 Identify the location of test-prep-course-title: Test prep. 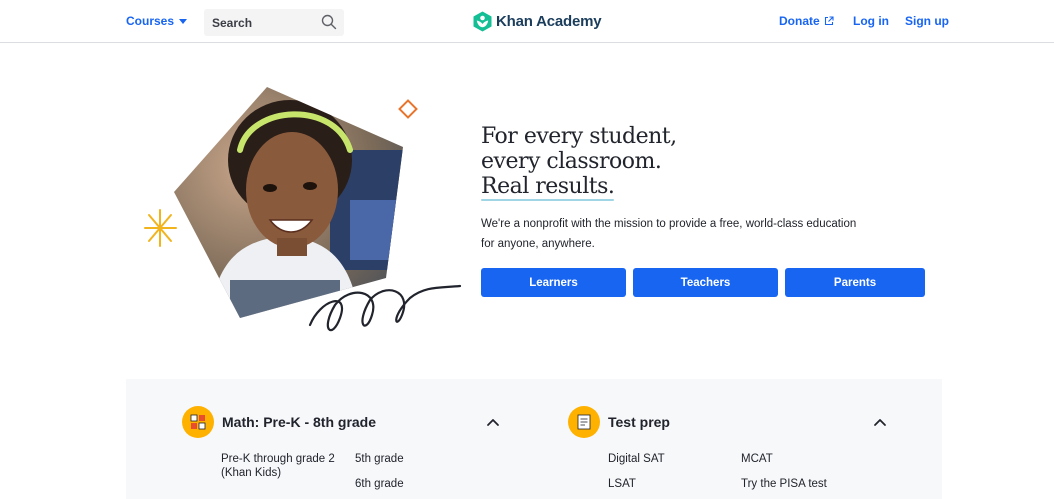
(639, 422).